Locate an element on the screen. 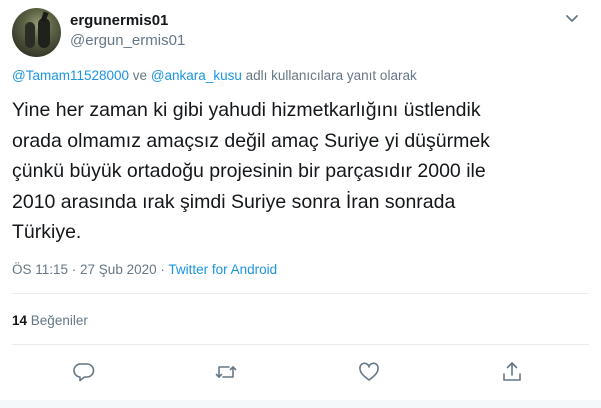 Image resolution: width=601 pixels, height=408 pixels. bottom-border is located at coordinates (300, 404).